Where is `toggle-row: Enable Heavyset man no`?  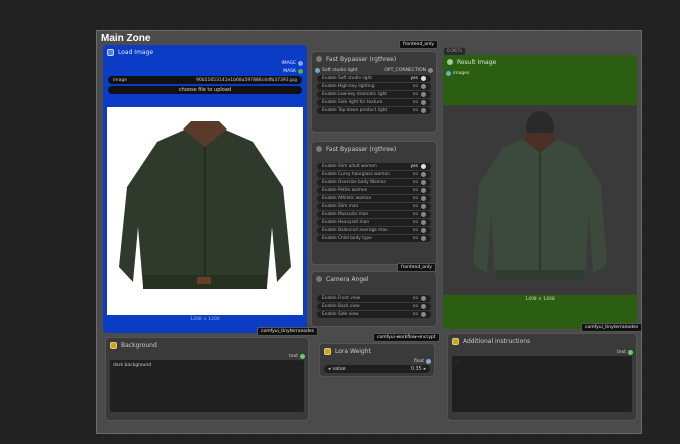
toggle-row: Enable Heavyset man no is located at coordinates (374, 222).